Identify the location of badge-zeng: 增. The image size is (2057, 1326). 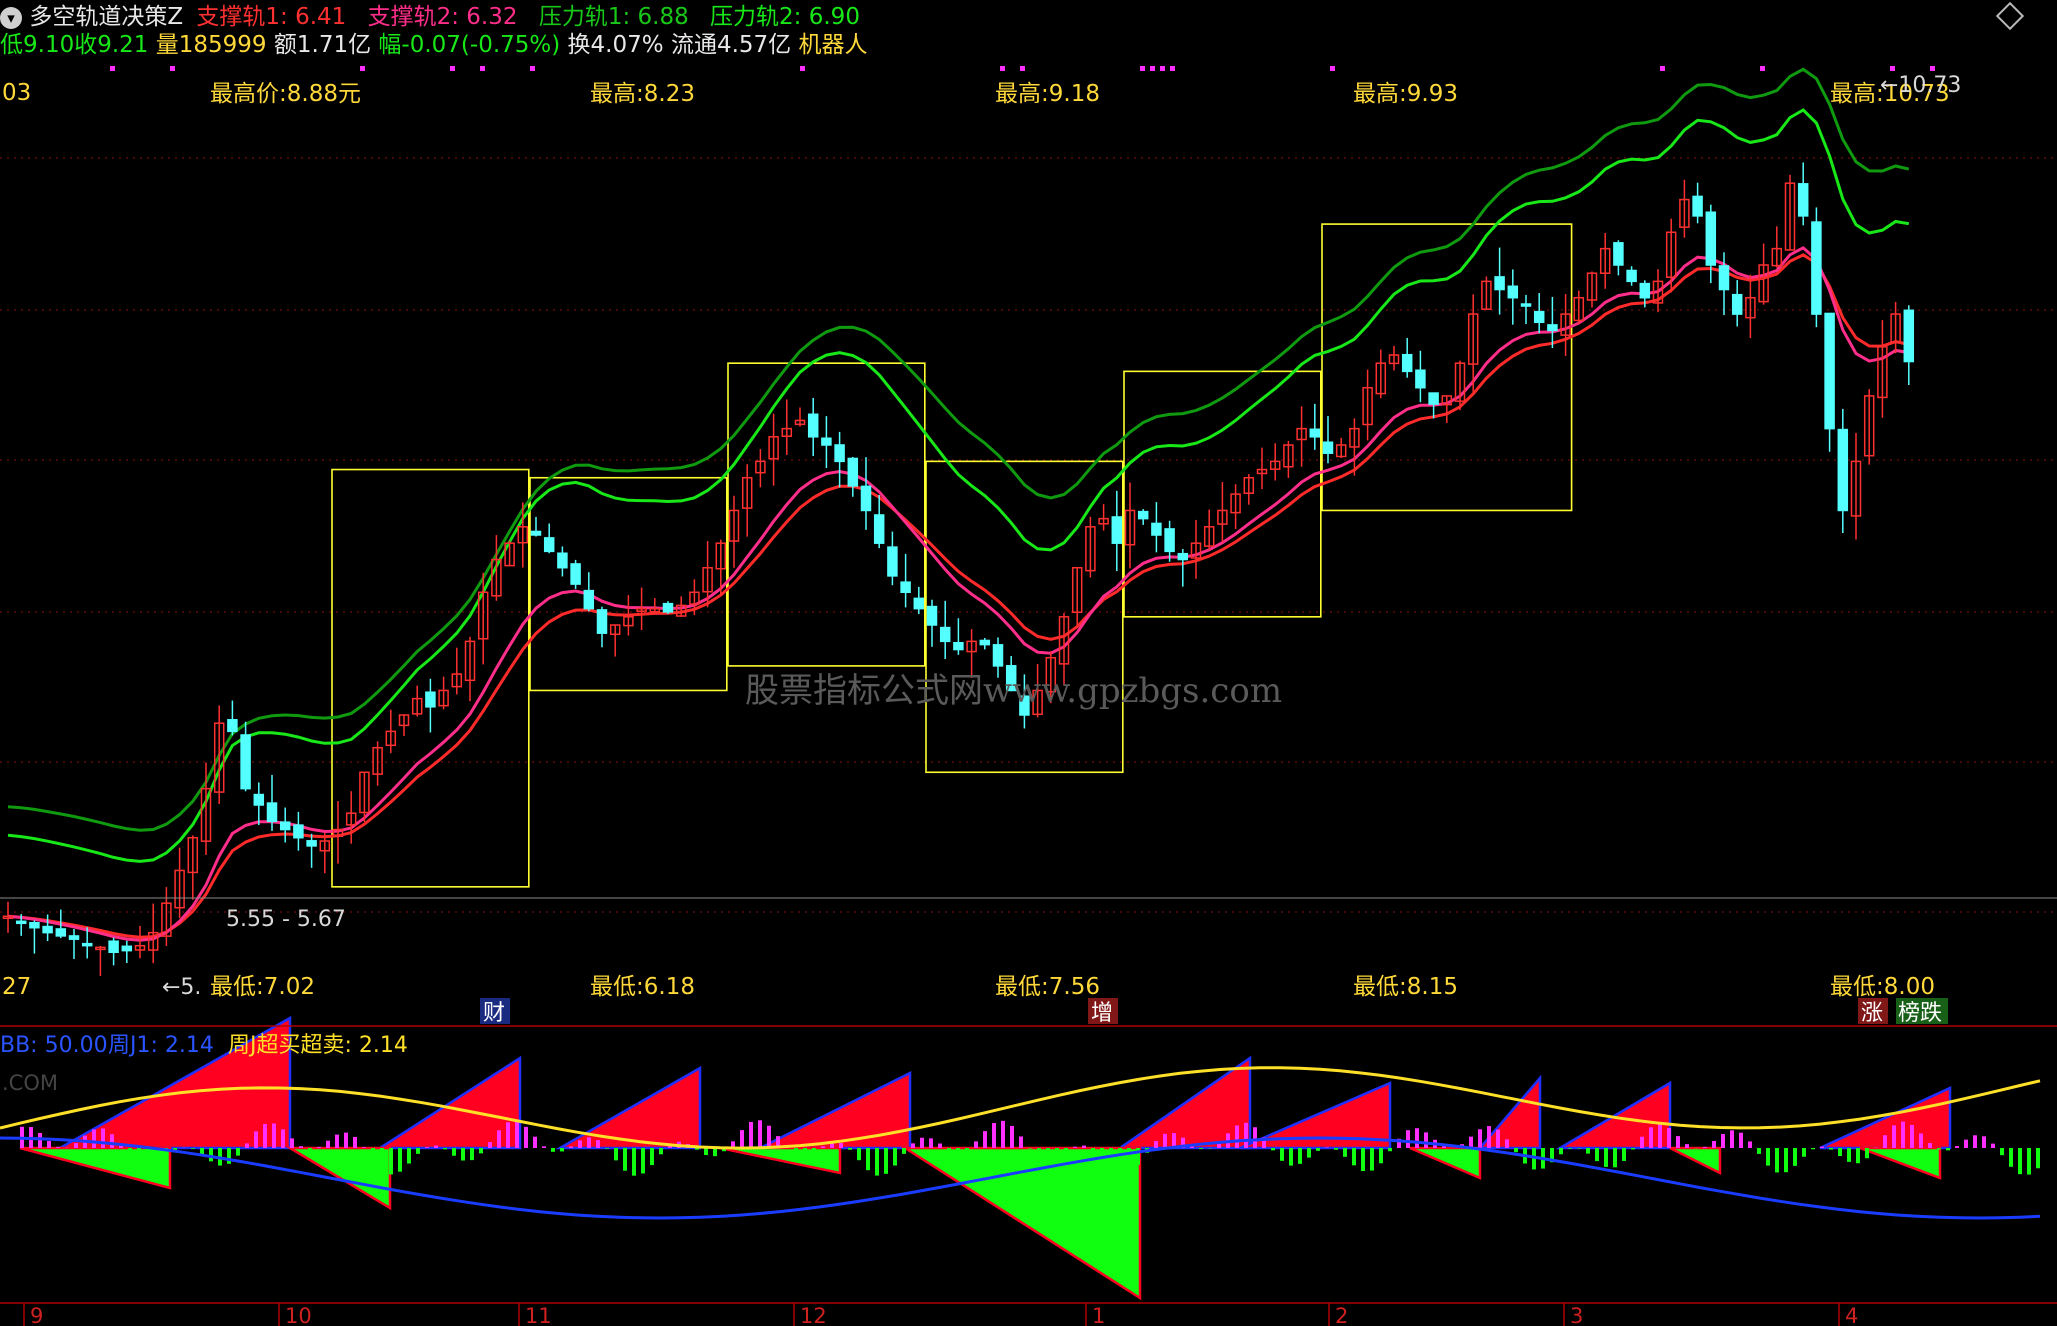
(1103, 1012).